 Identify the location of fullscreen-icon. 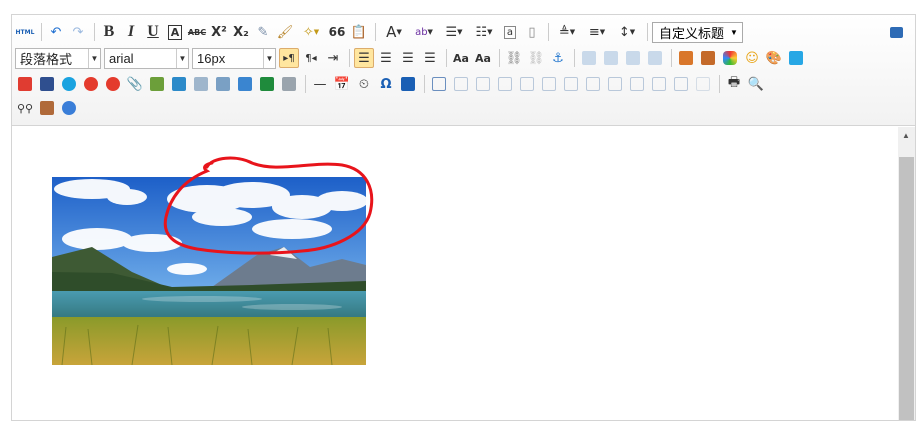
(896, 32).